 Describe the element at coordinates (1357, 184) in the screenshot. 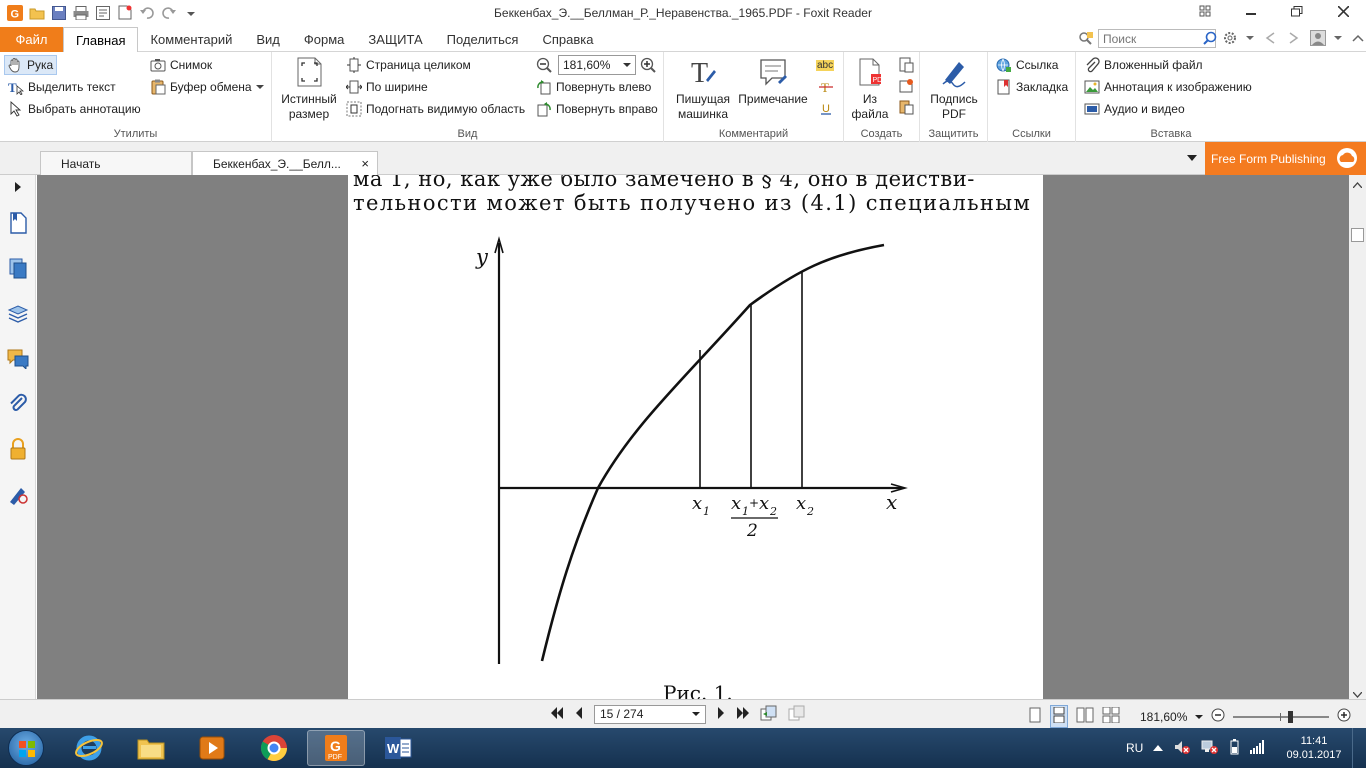

I see `scroll-up-icon` at that location.